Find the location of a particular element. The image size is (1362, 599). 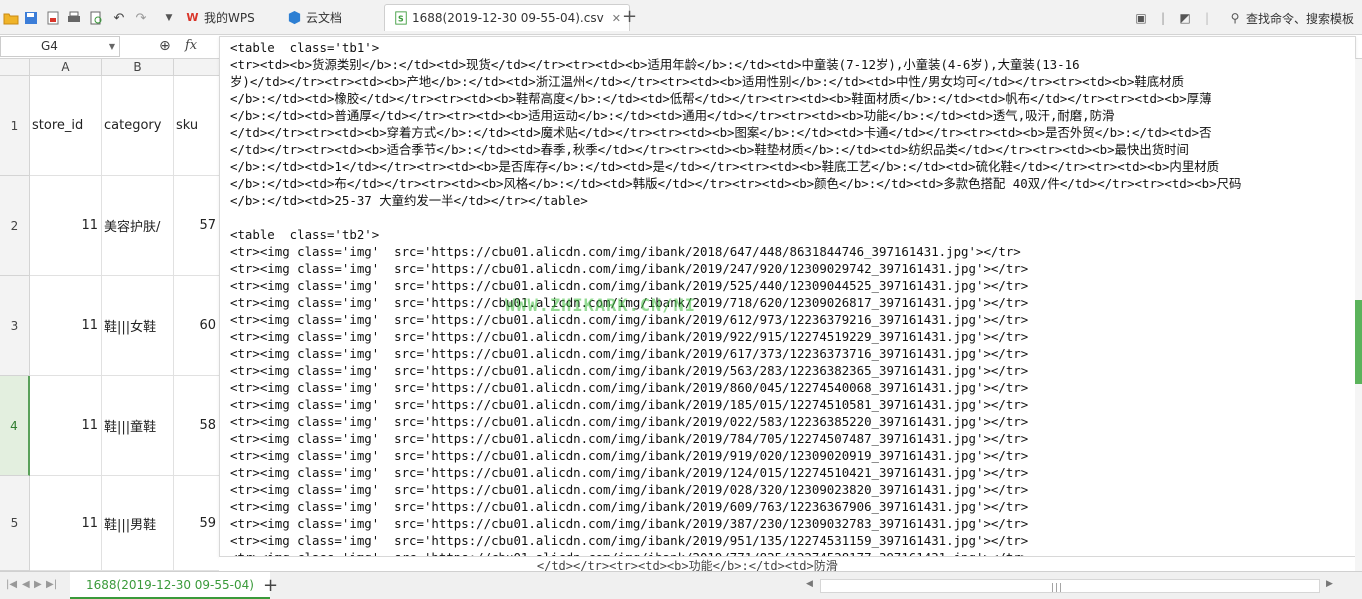

command-search: ⚲ 查找命令、搜索模板 is located at coordinates (1289, 18).